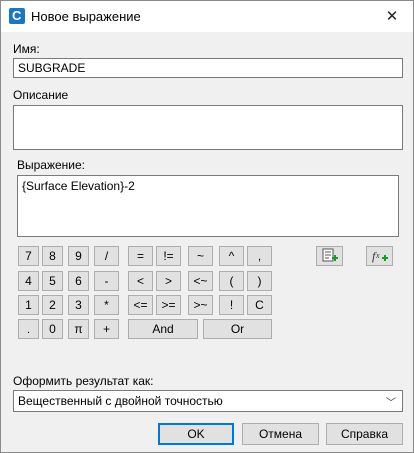 The height and width of the screenshot is (453, 414). I want to click on key-close-paren: ), so click(259, 281).